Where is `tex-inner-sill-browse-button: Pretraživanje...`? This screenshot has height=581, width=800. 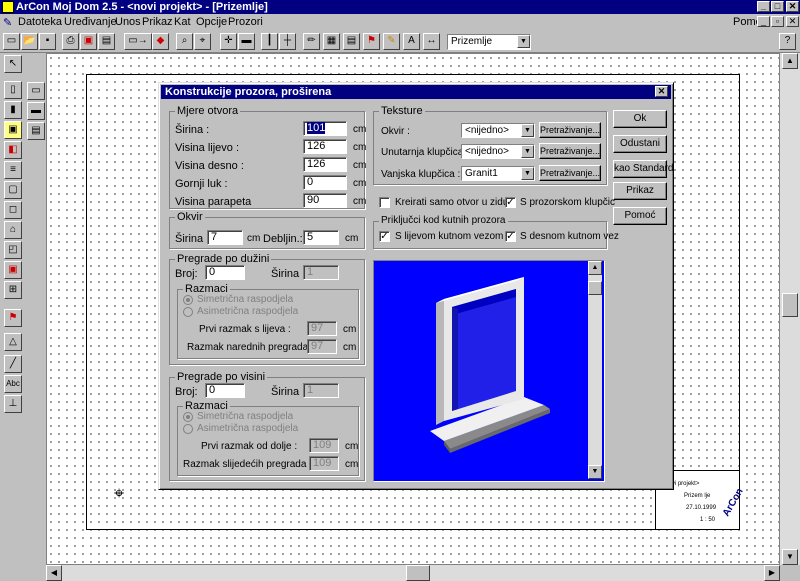
tex-inner-sill-browse-button: Pretraživanje... is located at coordinates (570, 151).